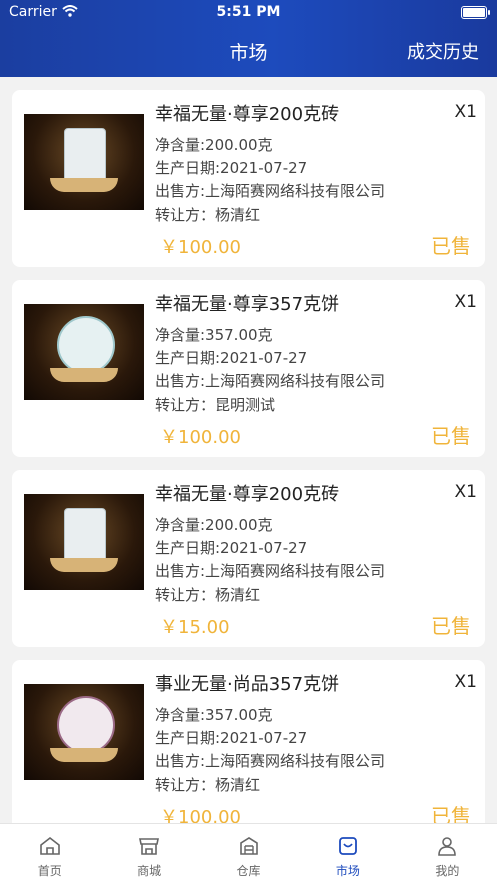 The width and height of the screenshot is (497, 883). What do you see at coordinates (248, 846) in the screenshot?
I see `warehouse-icon` at bounding box center [248, 846].